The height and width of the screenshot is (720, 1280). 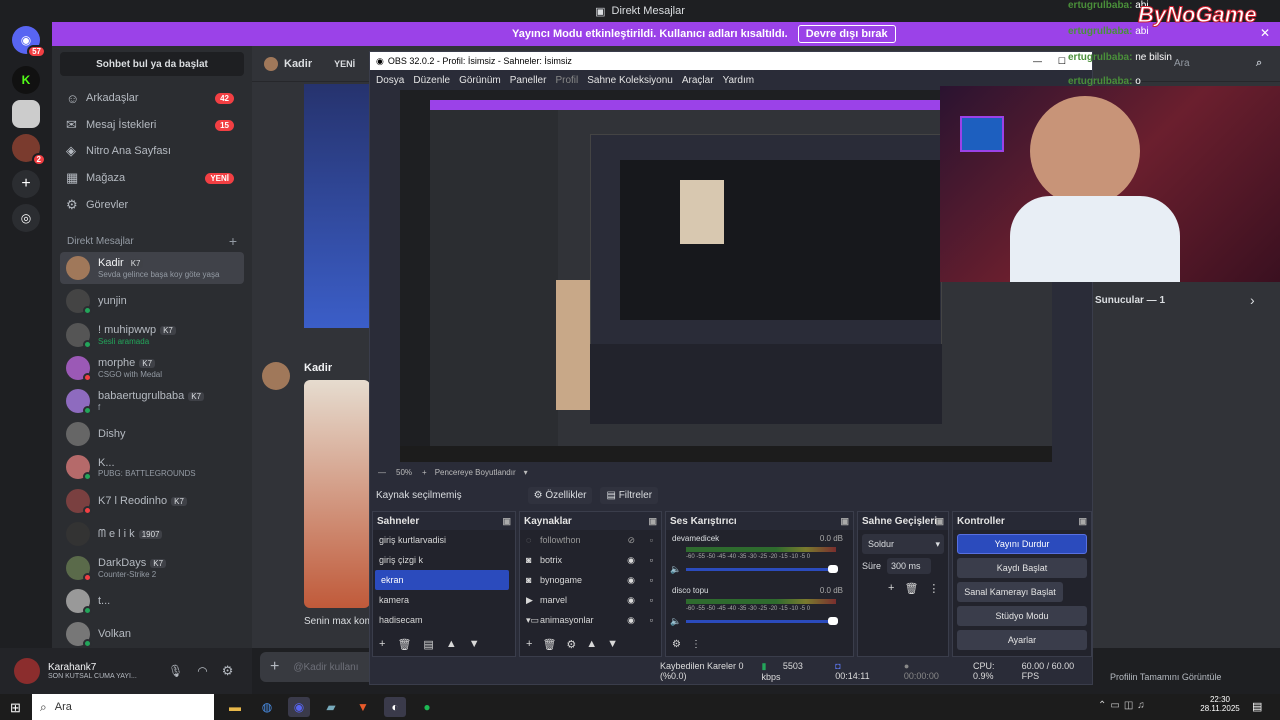 I want to click on menu-file: Dosya, so click(x=390, y=80).